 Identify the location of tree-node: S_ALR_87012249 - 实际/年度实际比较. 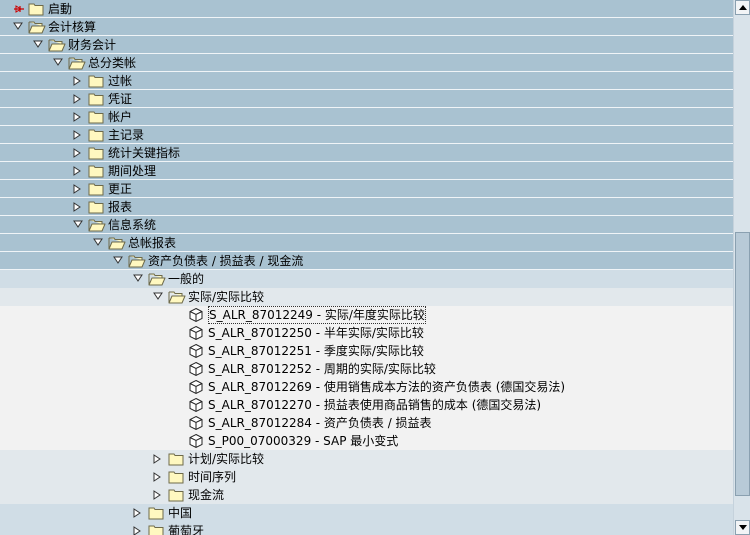
(366, 315).